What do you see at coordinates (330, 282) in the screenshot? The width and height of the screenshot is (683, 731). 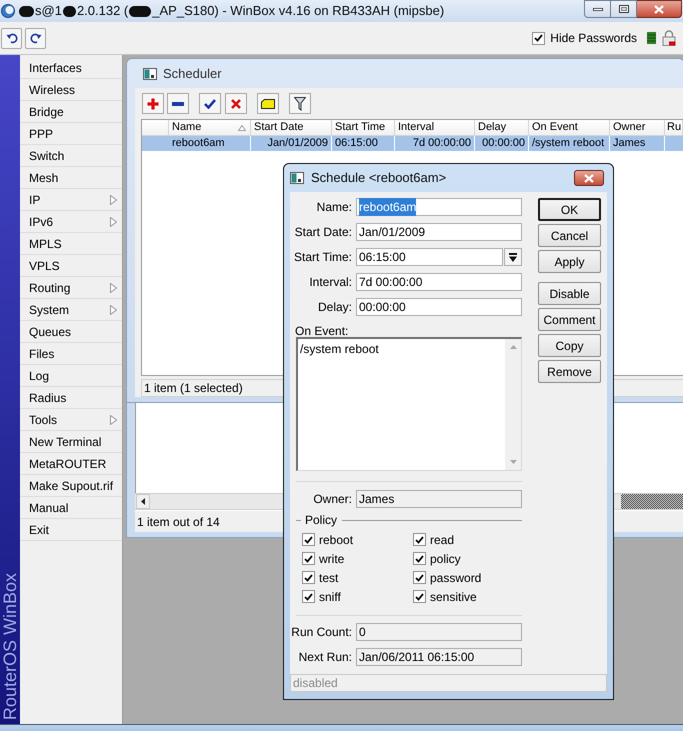 I see `field-label: Interval:` at bounding box center [330, 282].